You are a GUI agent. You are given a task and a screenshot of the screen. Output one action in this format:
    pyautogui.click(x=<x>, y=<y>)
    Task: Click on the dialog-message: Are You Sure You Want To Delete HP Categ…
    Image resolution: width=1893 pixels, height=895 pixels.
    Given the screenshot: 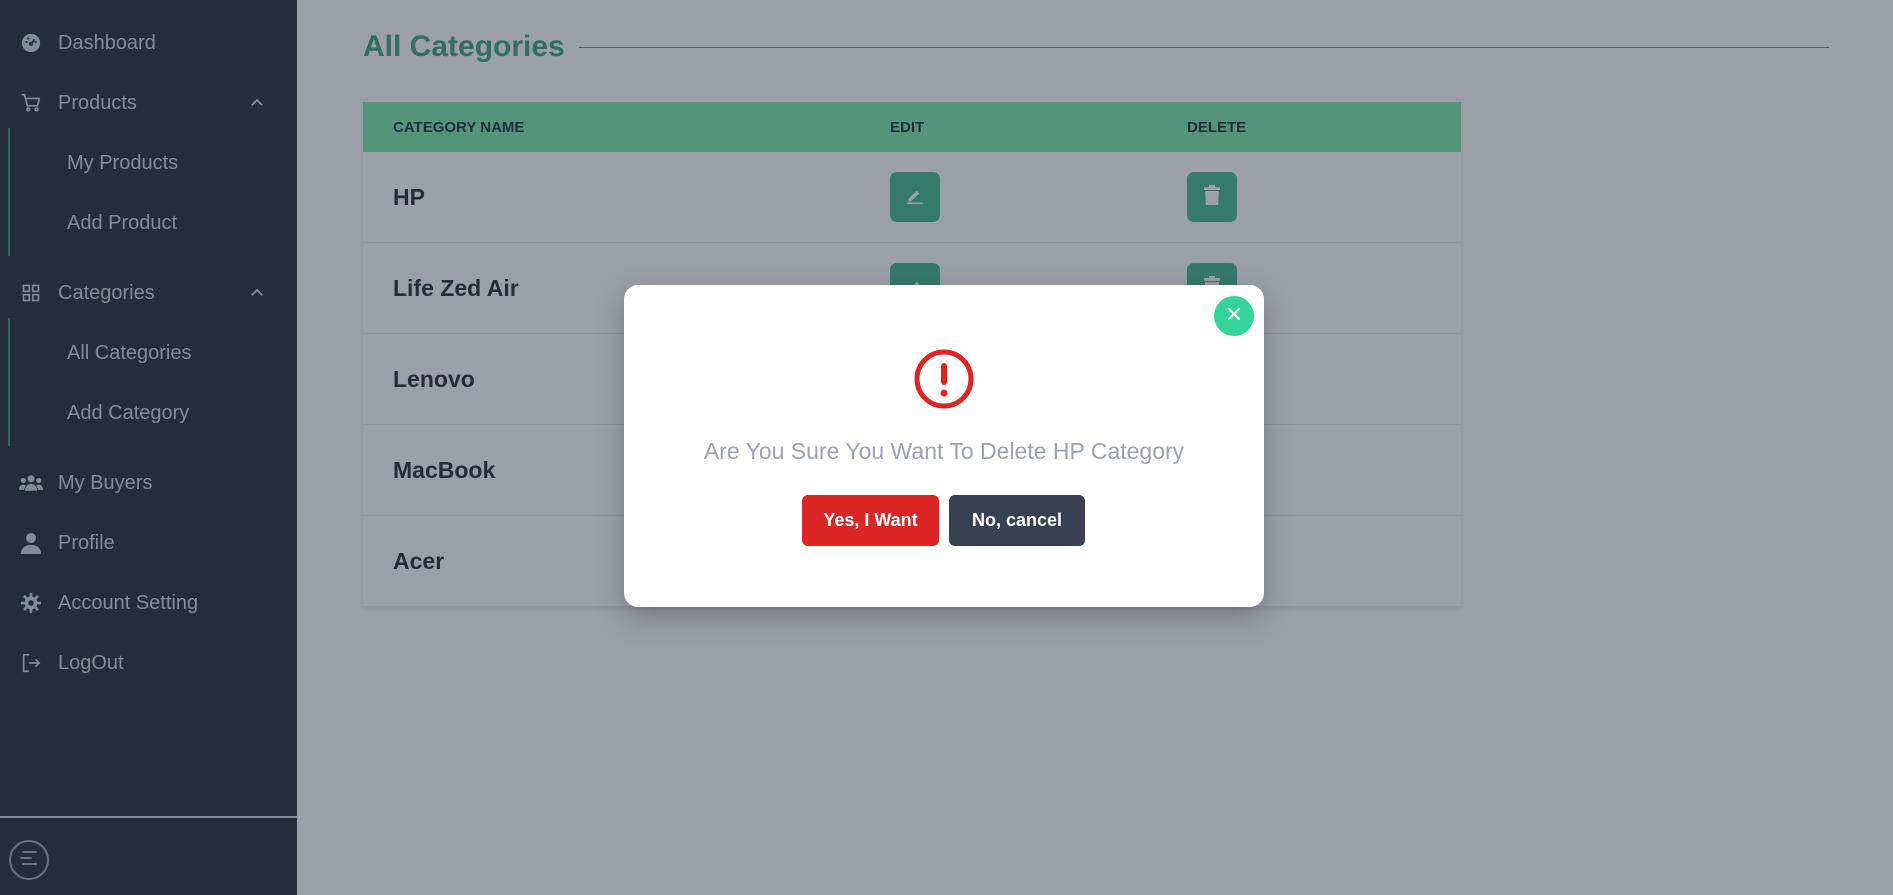 What is the action you would take?
    pyautogui.click(x=944, y=451)
    